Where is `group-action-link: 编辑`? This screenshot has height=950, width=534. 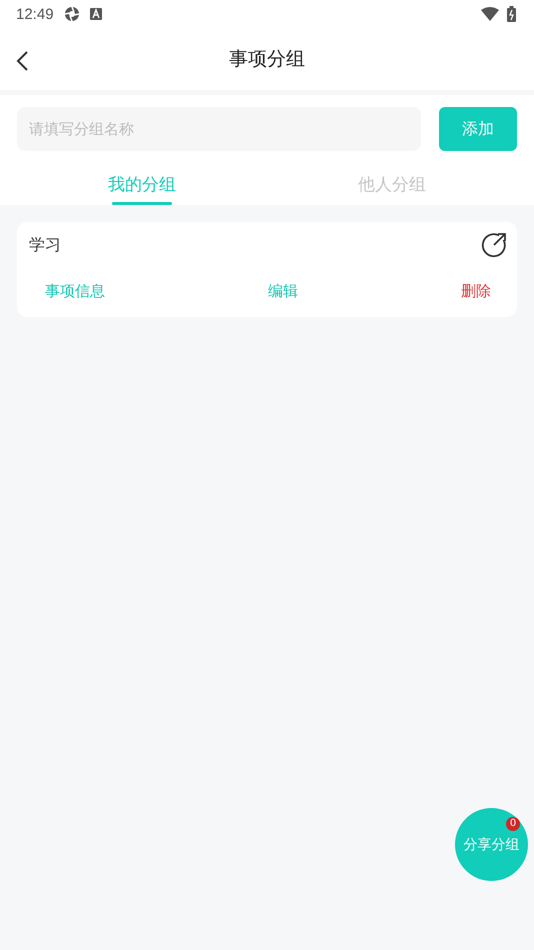
group-action-link: 编辑 is located at coordinates (283, 291).